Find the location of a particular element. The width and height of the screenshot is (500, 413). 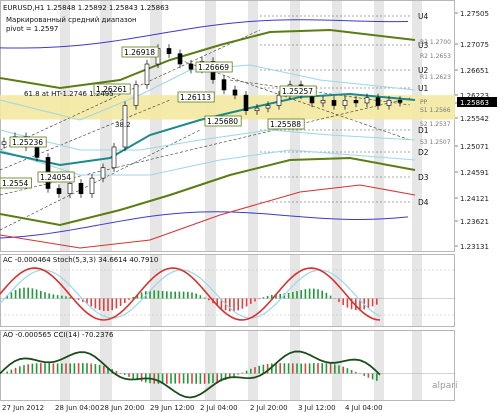

level-label-U4: U4 is located at coordinates (423, 16).